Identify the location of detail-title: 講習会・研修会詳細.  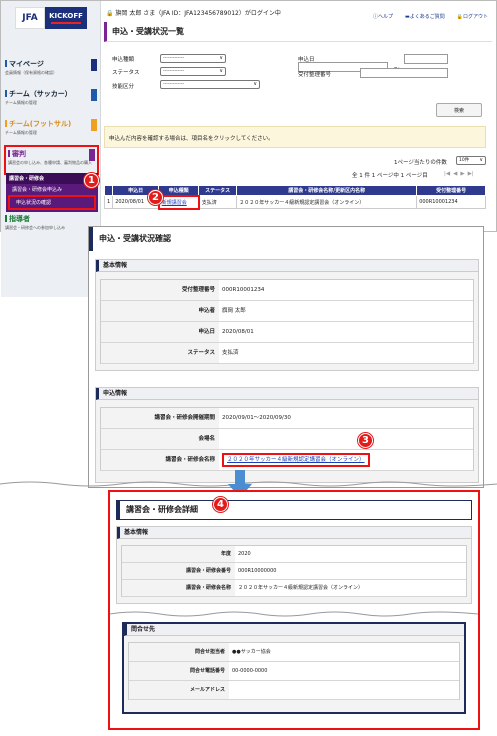
(294, 510).